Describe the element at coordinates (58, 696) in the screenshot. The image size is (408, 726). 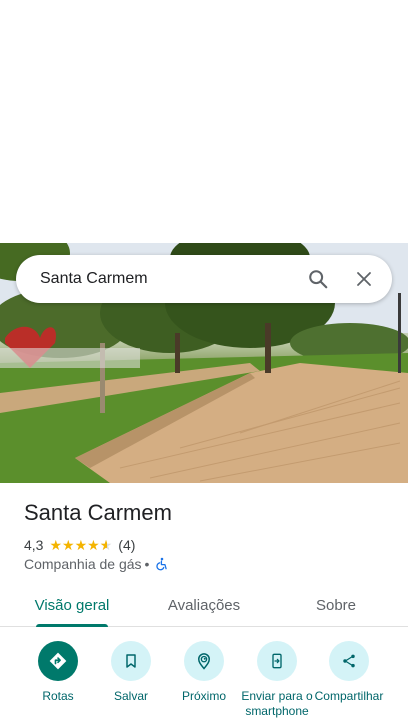
I see `directions-label: Rotas` at that location.